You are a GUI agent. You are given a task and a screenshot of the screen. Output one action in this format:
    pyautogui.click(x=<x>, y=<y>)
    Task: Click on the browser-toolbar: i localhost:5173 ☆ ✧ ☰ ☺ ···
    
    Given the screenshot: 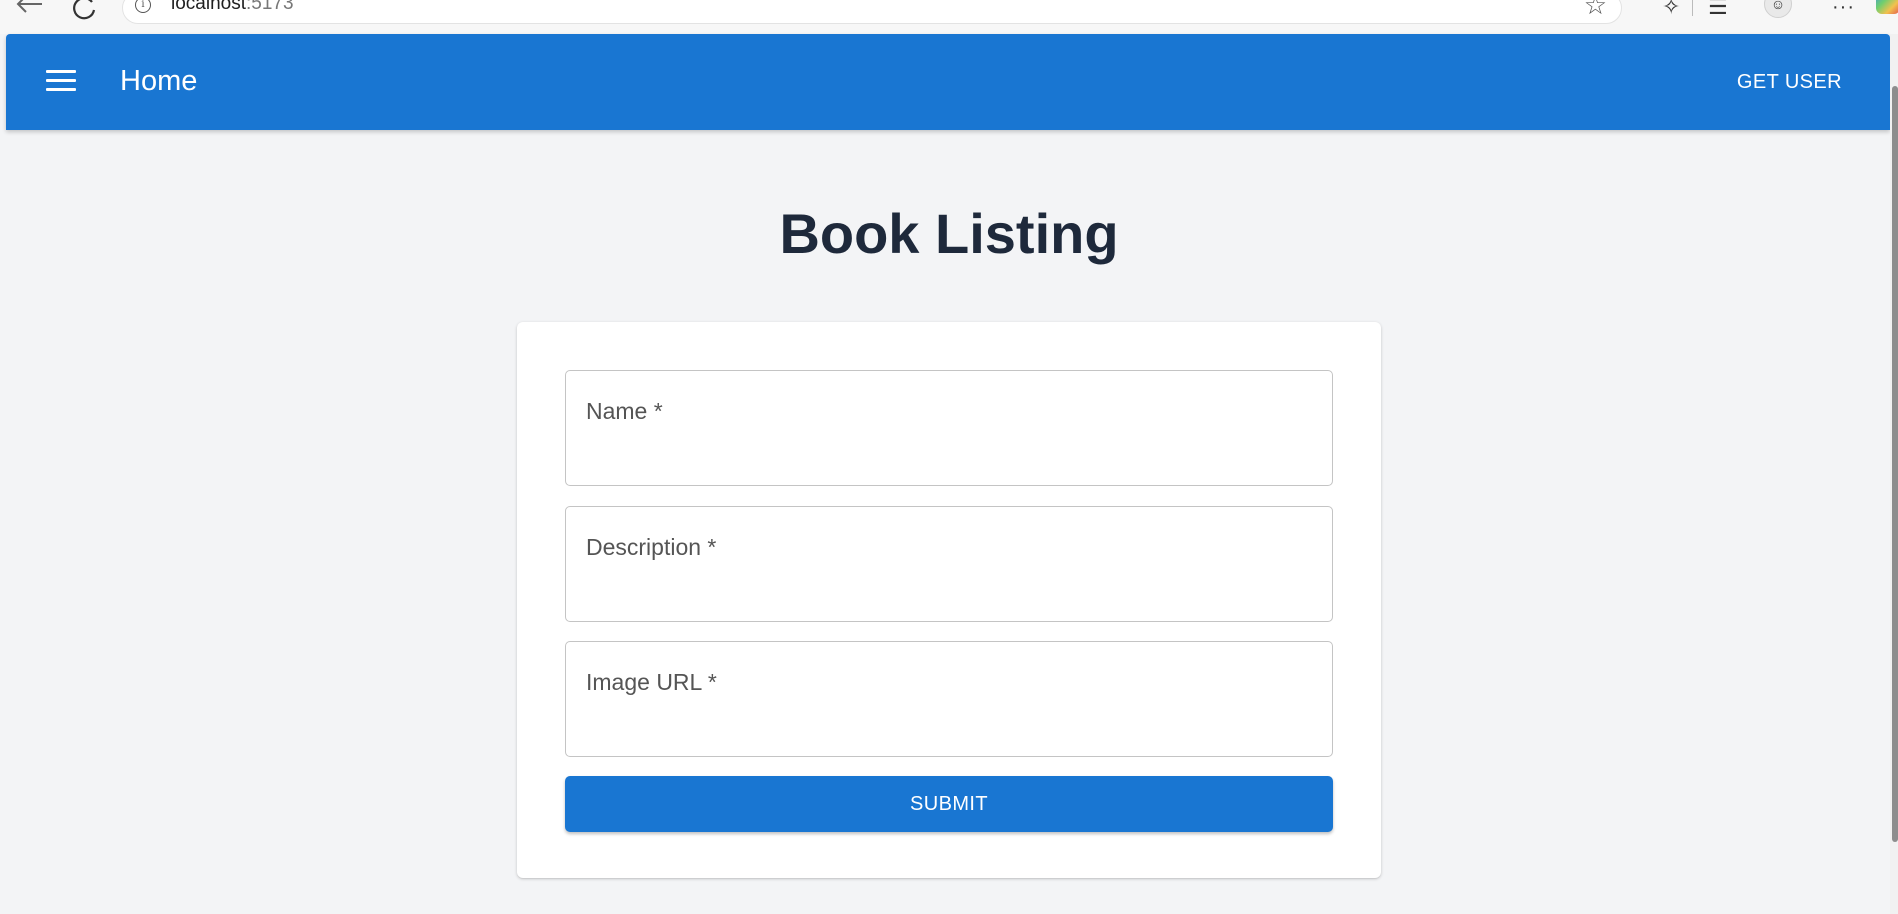 What is the action you would take?
    pyautogui.click(x=949, y=17)
    